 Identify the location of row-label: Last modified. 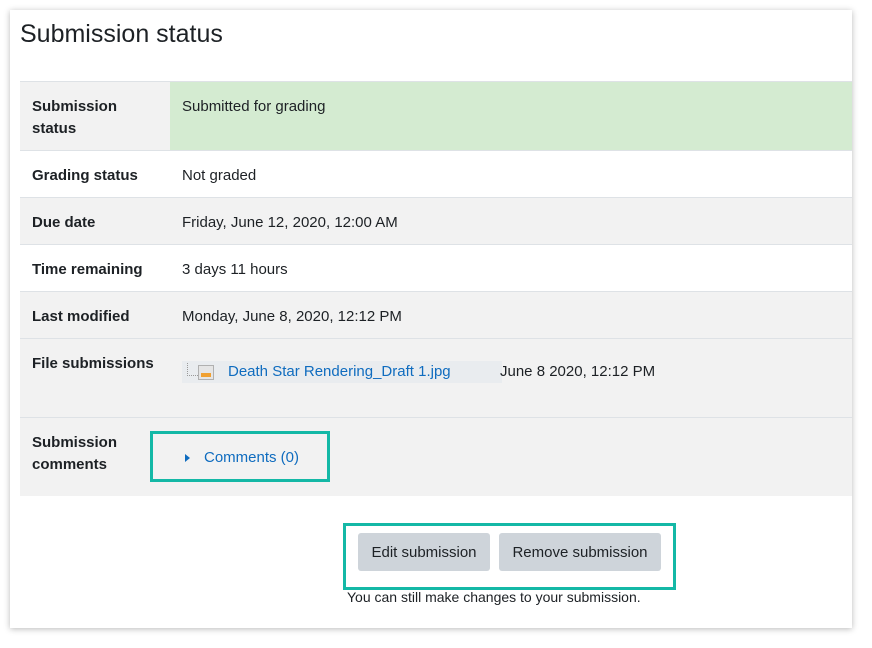
(81, 316).